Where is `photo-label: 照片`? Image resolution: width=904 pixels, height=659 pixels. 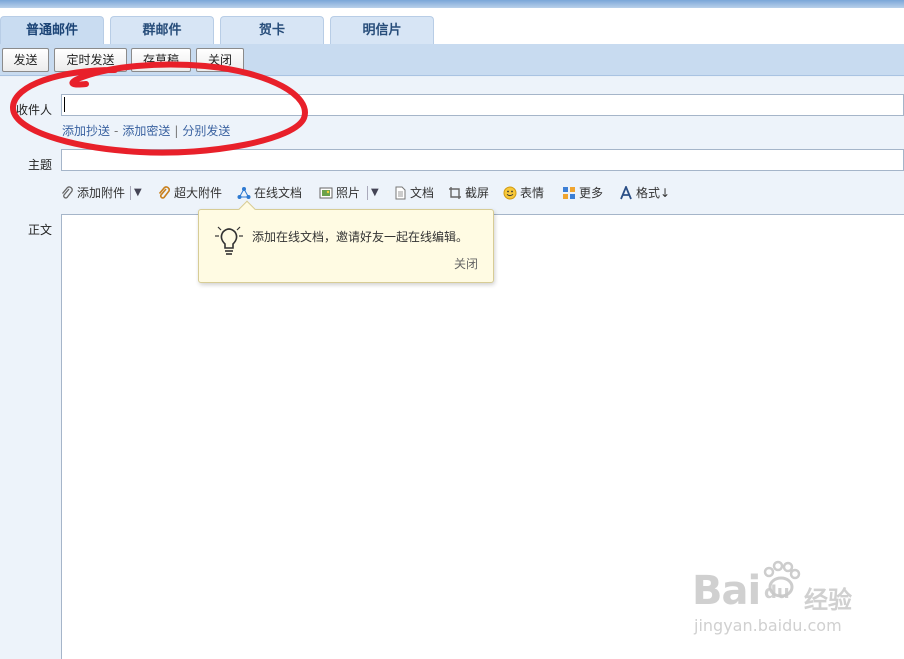
photo-label: 照片 is located at coordinates (348, 193).